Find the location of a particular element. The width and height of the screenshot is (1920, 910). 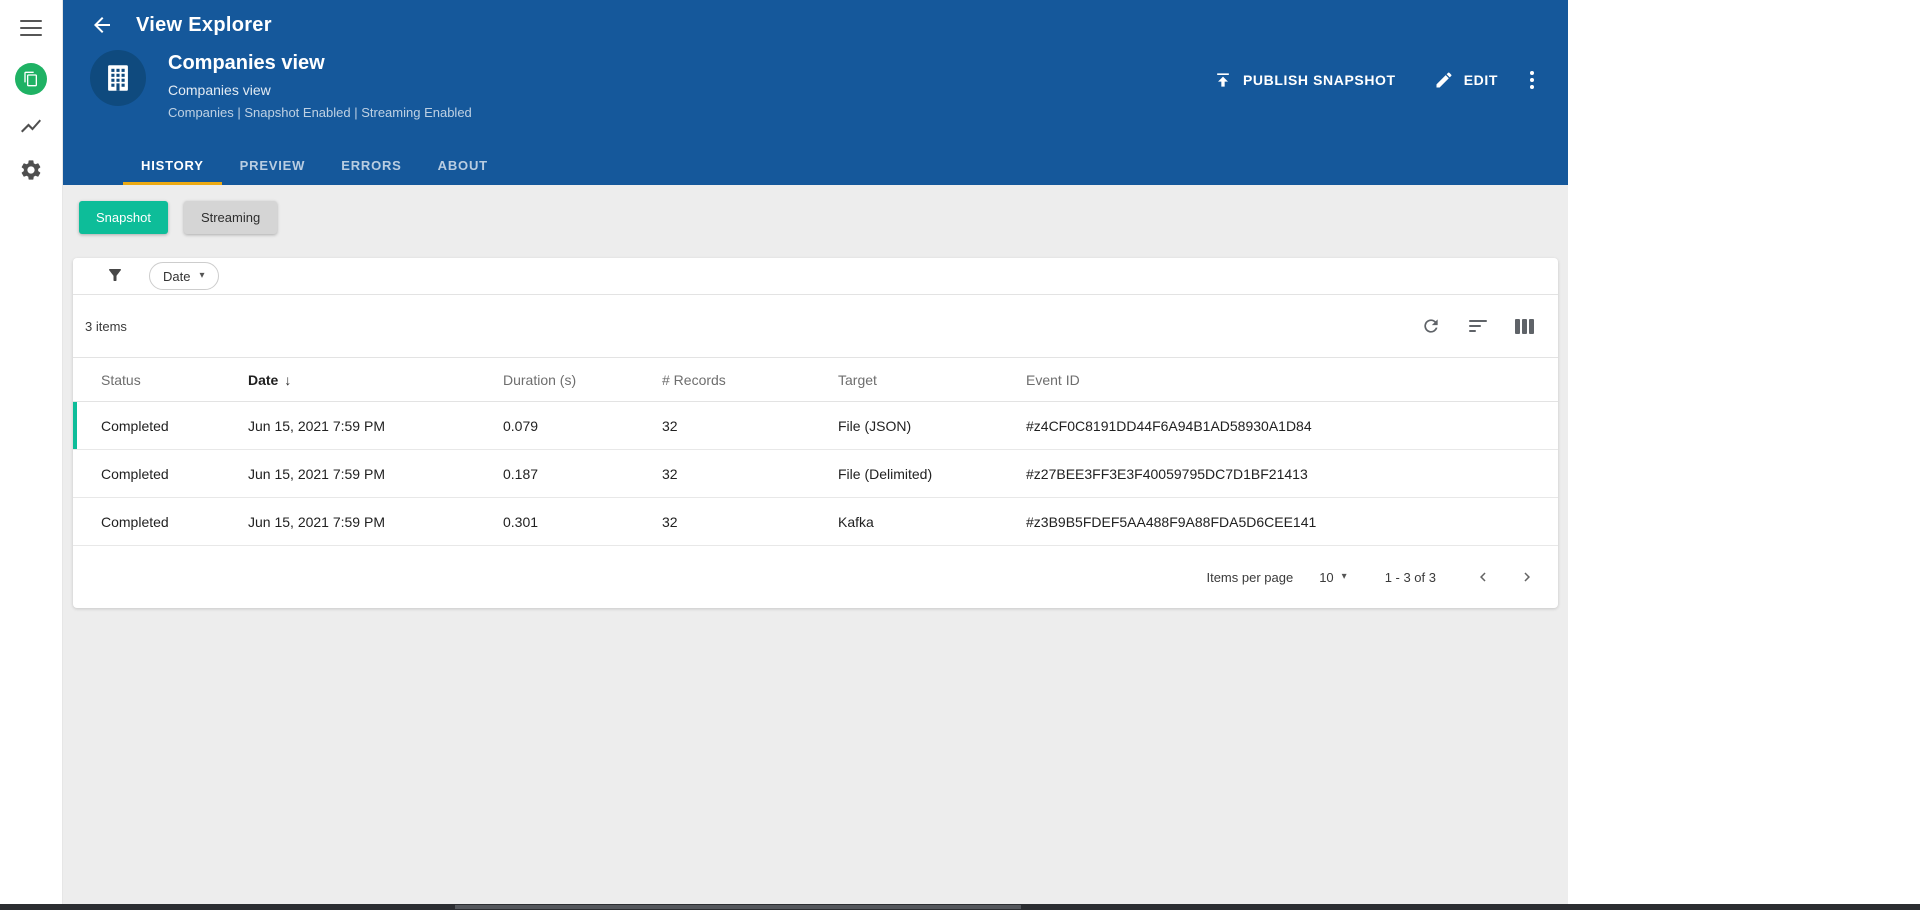

header-tabs: HISTORY PREVIEW ERRORS ABOUT is located at coordinates (314, 166).